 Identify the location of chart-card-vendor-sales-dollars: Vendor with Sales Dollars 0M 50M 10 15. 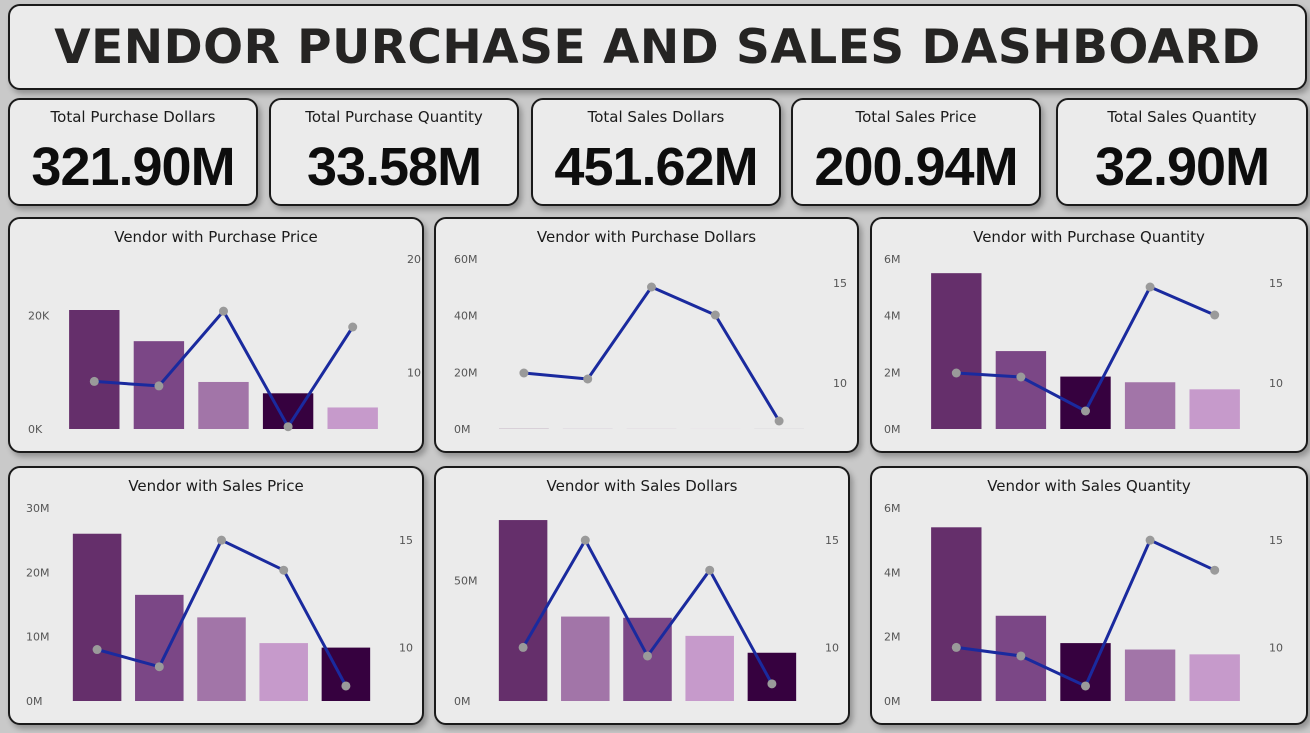
(642, 595).